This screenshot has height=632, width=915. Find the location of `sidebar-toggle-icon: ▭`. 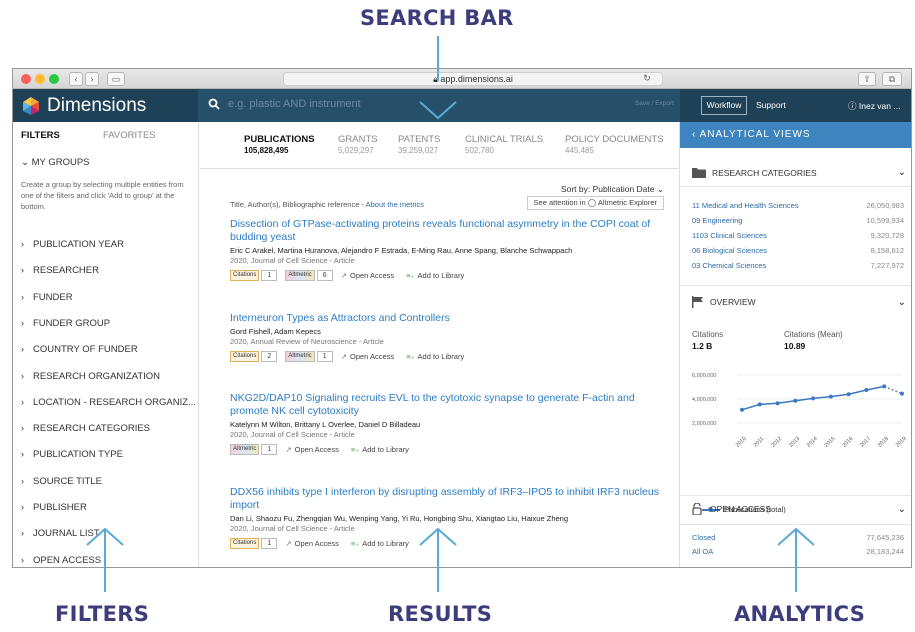

sidebar-toggle-icon: ▭ is located at coordinates (116, 79).